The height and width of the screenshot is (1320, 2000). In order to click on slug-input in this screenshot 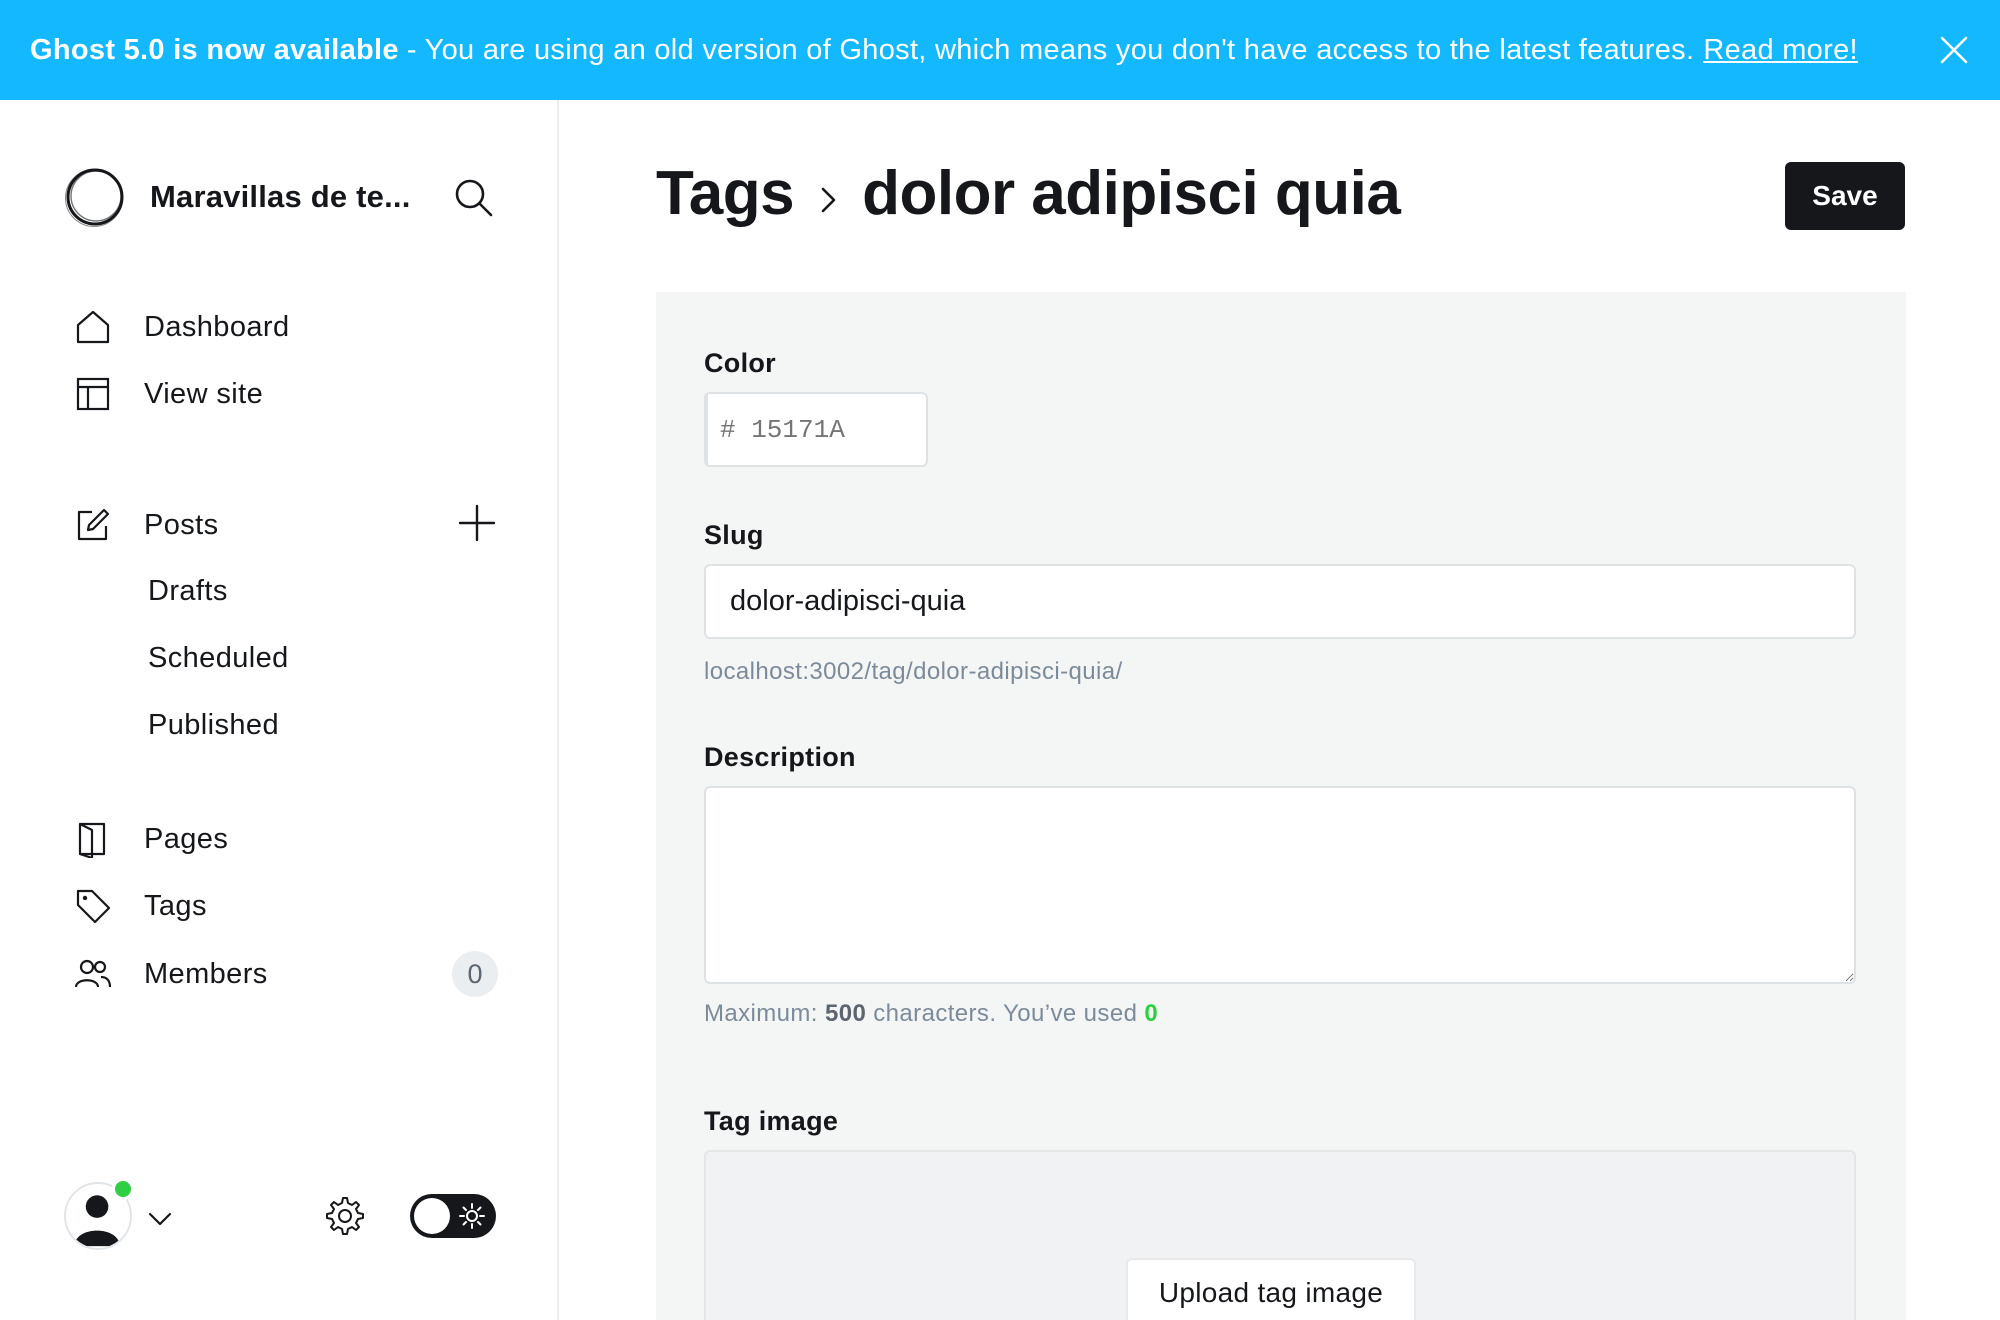, I will do `click(1280, 601)`.